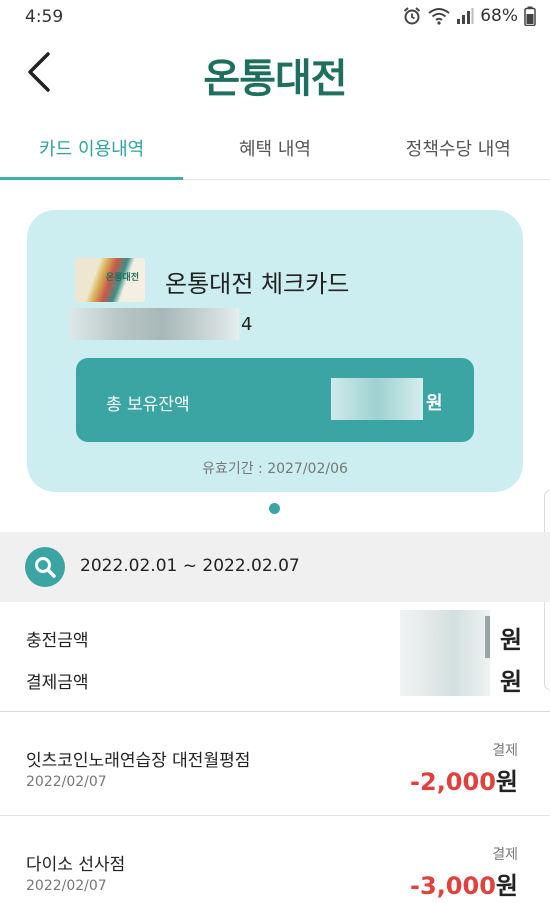  What do you see at coordinates (138, 761) in the screenshot?
I see `transaction-merchant: 잇츠코인노래연습장 대전월평점` at bounding box center [138, 761].